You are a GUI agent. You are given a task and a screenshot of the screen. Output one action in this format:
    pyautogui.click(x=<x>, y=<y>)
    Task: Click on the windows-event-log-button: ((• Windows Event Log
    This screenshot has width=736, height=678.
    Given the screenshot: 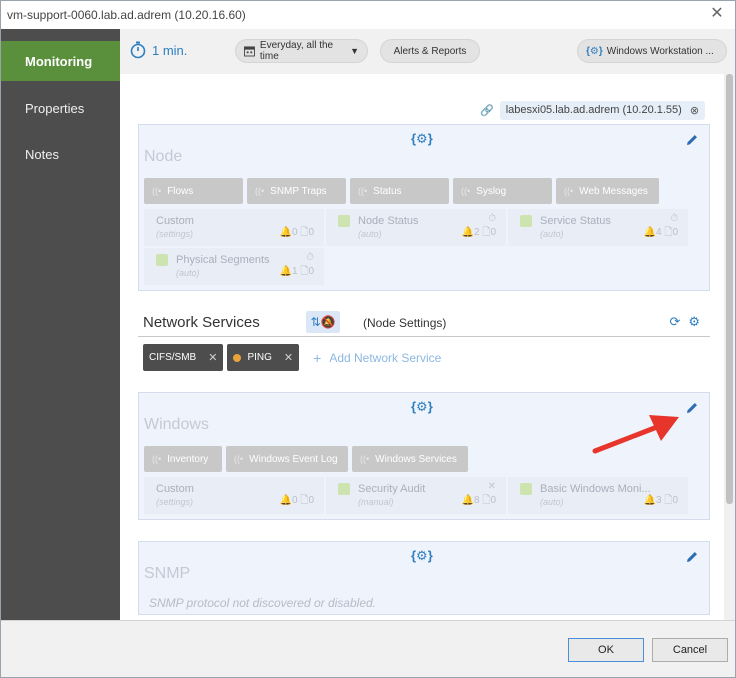 What is the action you would take?
    pyautogui.click(x=287, y=459)
    